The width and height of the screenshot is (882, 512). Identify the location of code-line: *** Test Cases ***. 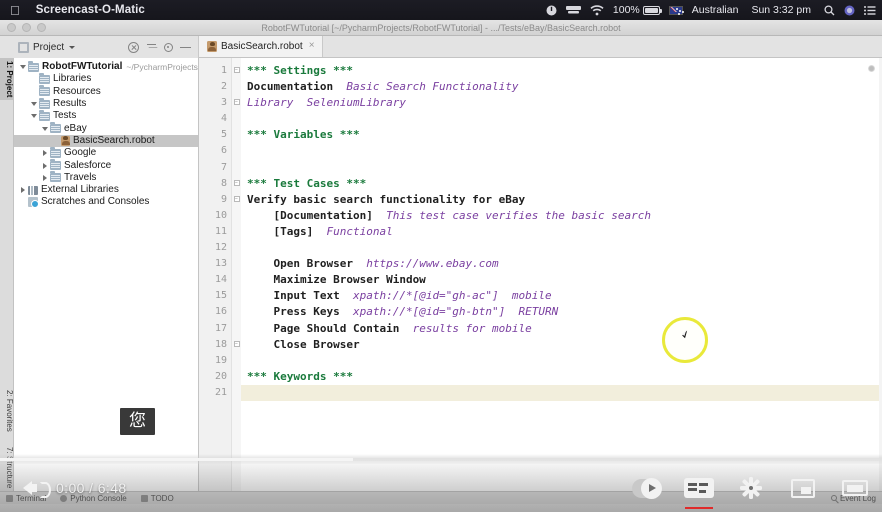
(564, 184).